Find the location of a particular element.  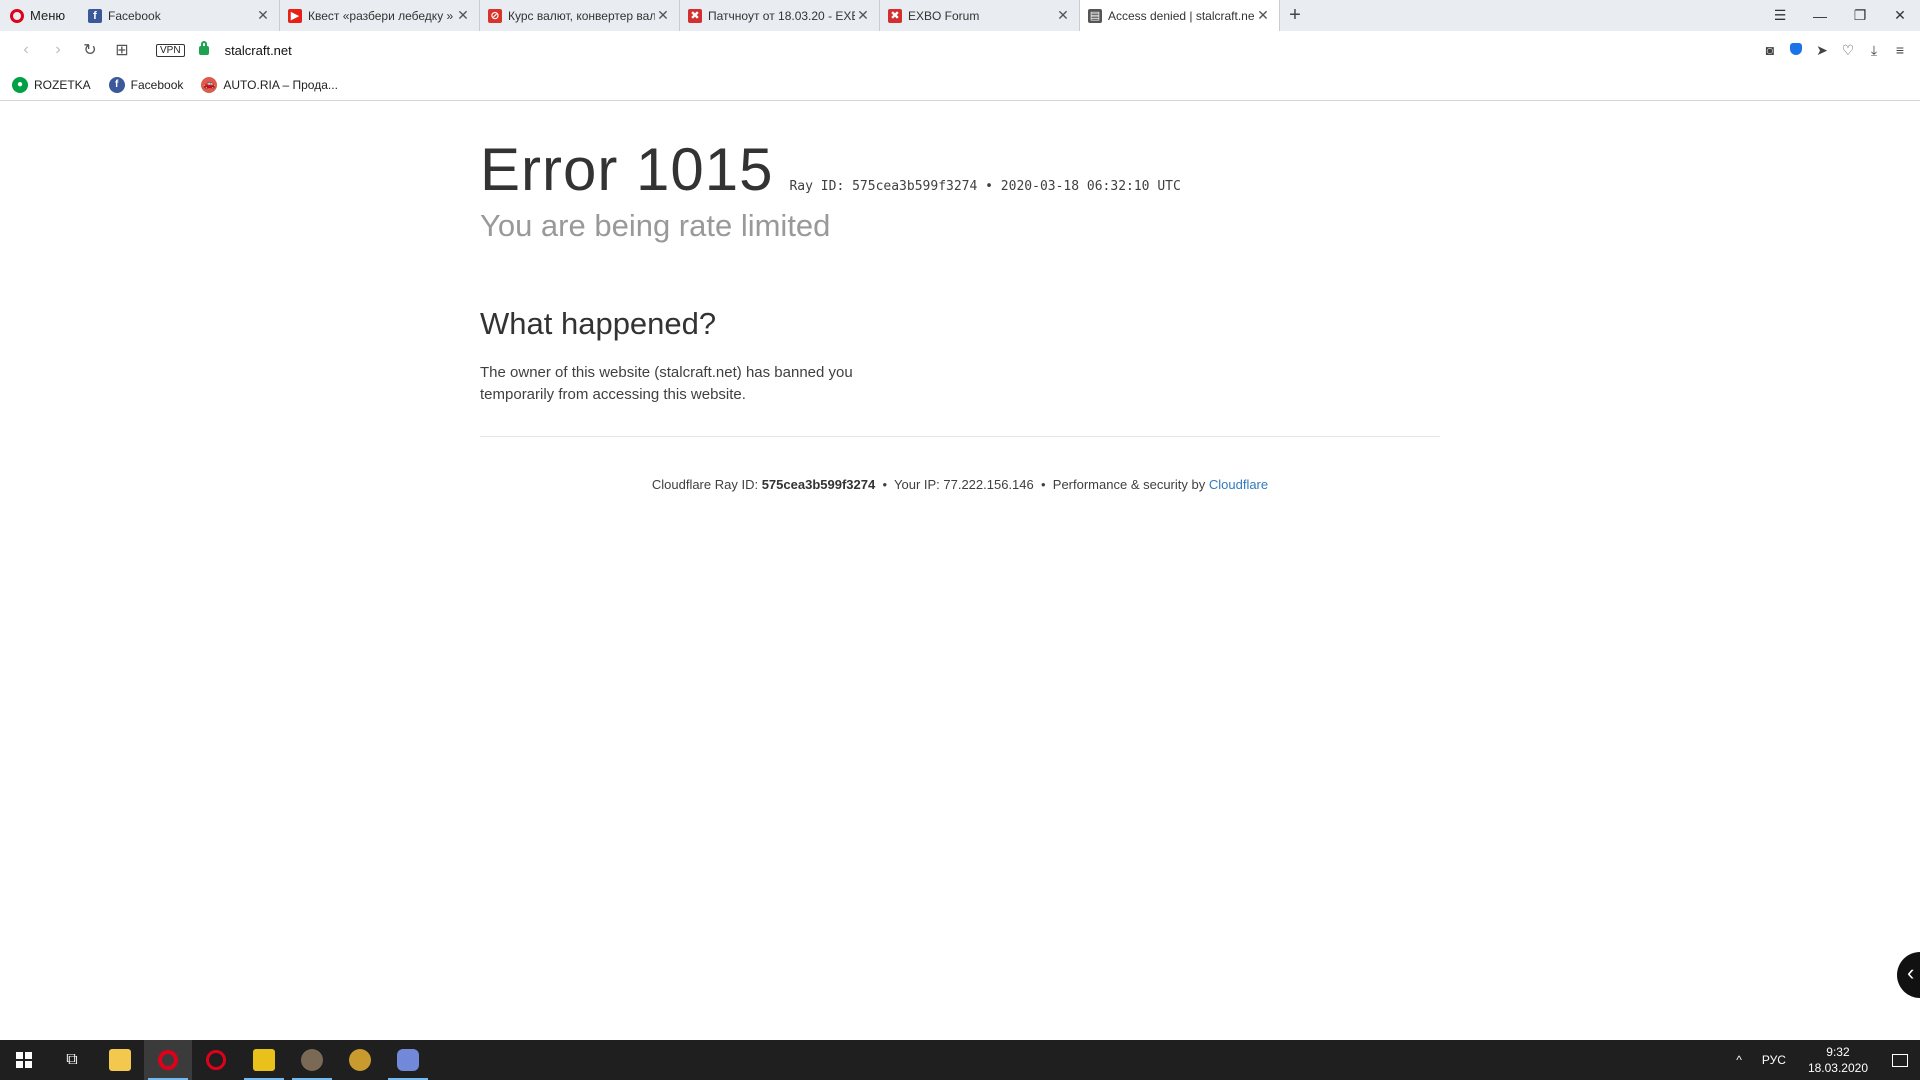

notification-center-button is located at coordinates (1900, 1060).